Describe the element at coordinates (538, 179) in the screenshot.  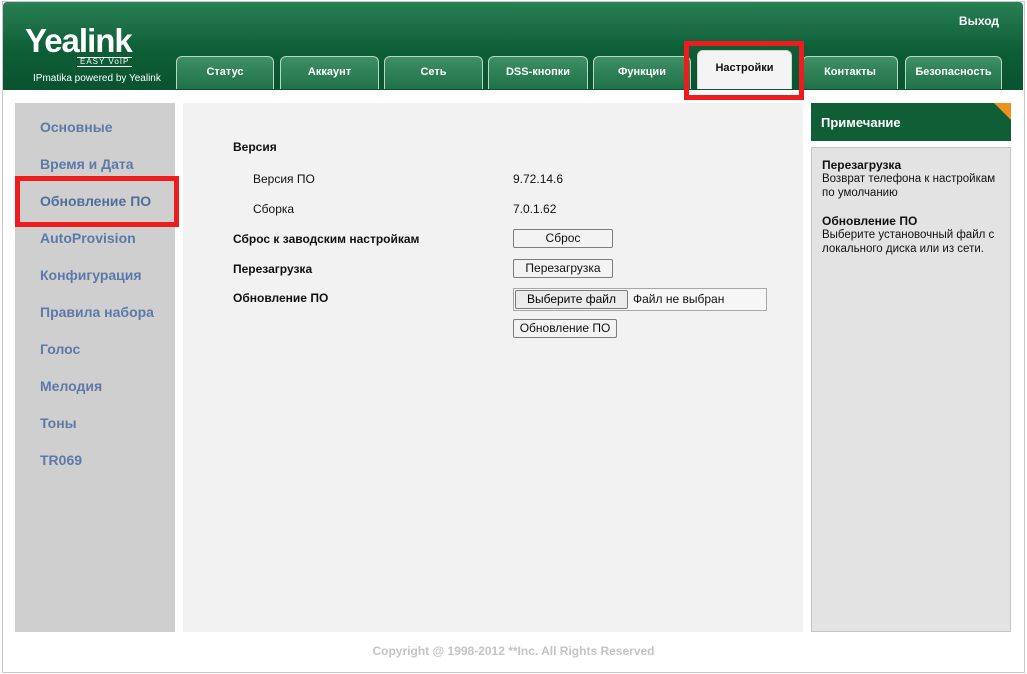
I see `firmware-version-value: 9.72.14.6` at that location.